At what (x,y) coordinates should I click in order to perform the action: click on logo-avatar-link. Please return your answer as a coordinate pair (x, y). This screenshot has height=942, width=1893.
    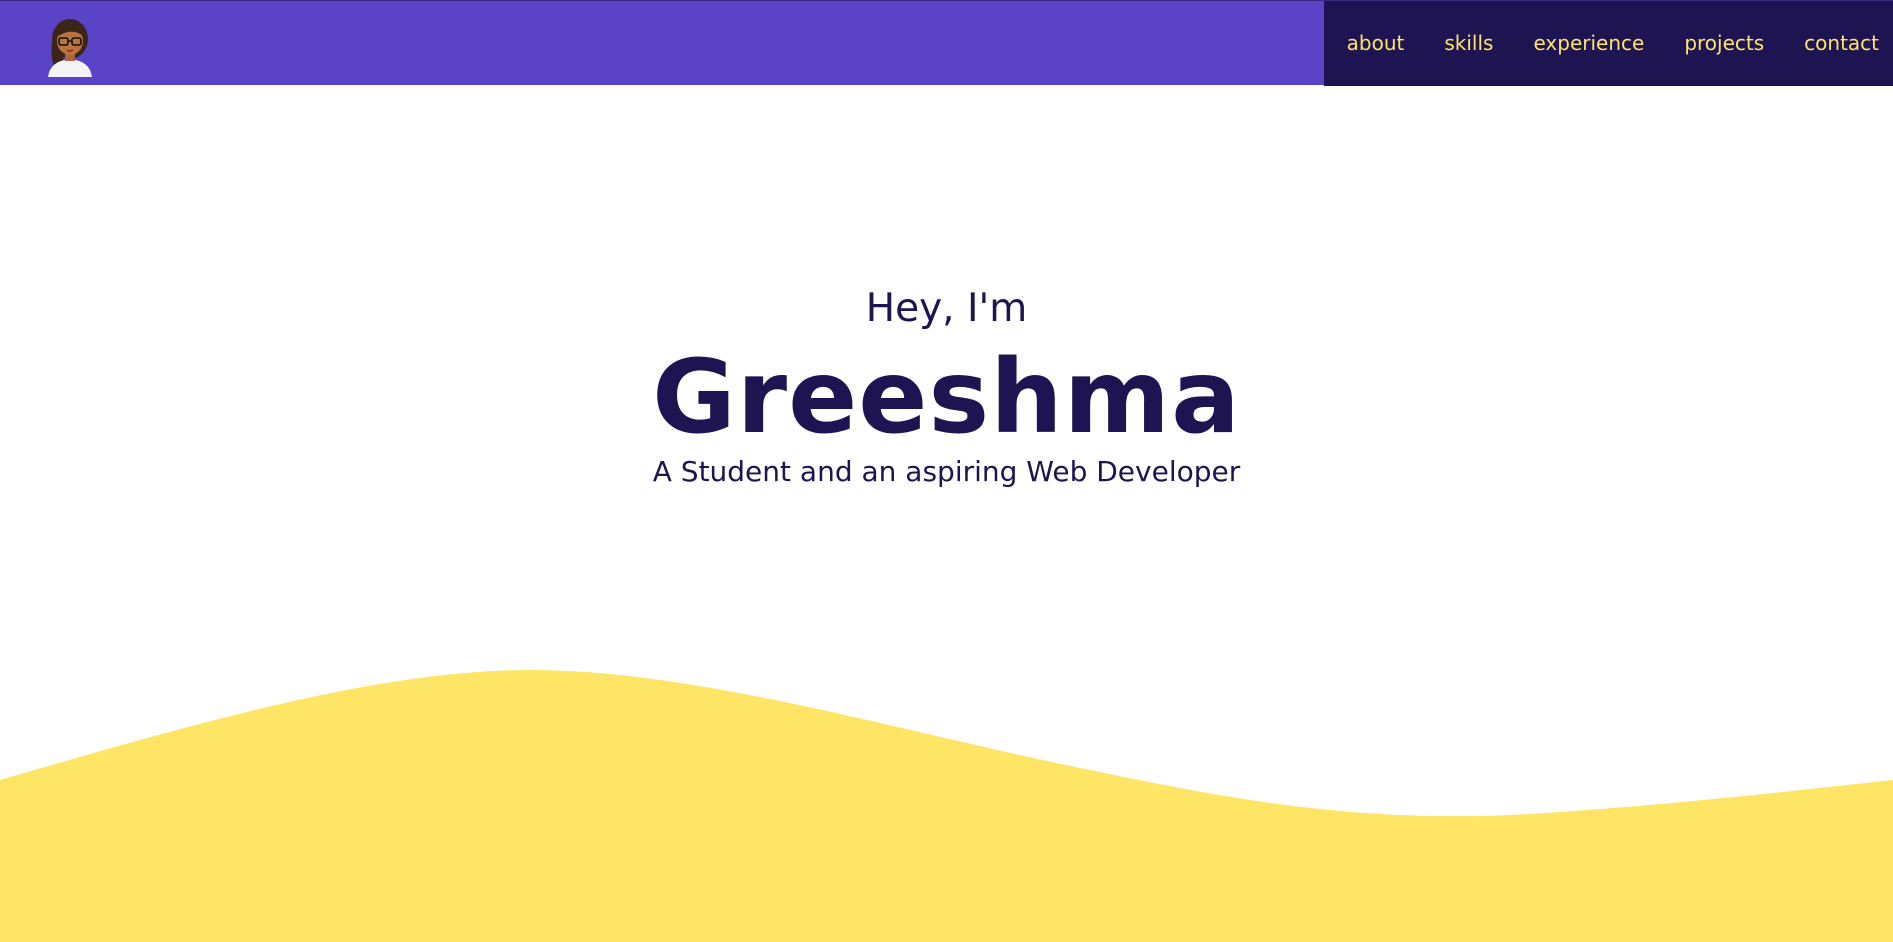
    Looking at the image, I should click on (70, 44).